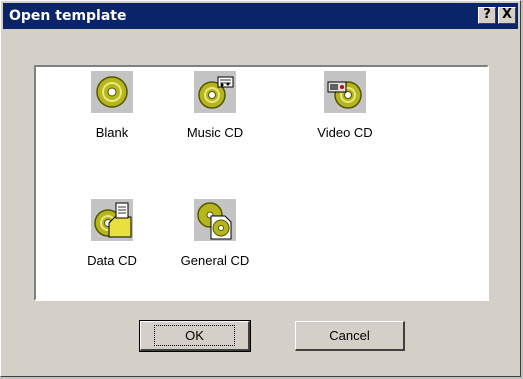  Describe the element at coordinates (345, 132) in the screenshot. I see `template-label: Video CD` at that location.